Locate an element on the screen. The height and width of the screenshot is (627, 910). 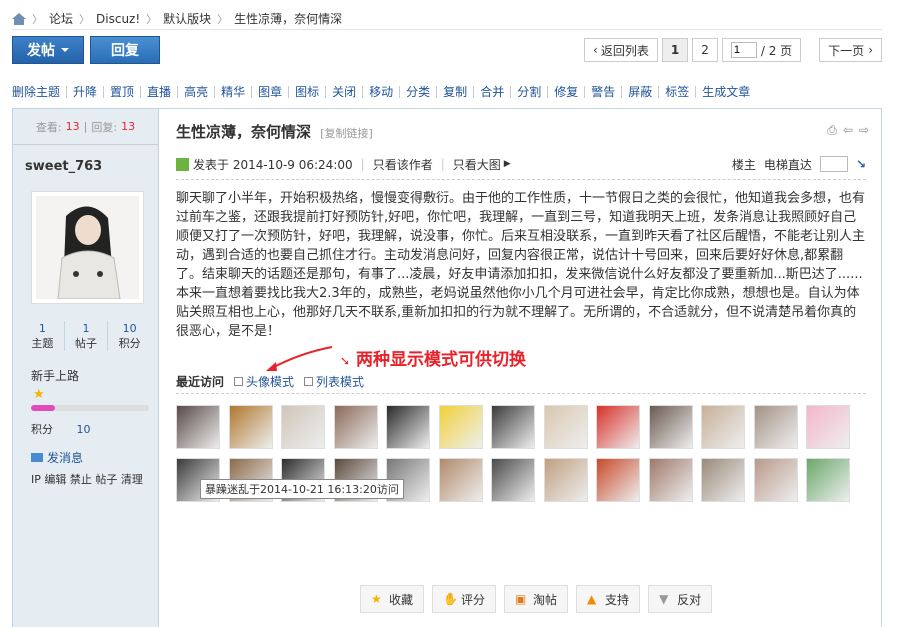
page-1-link: 1 is located at coordinates (675, 50).